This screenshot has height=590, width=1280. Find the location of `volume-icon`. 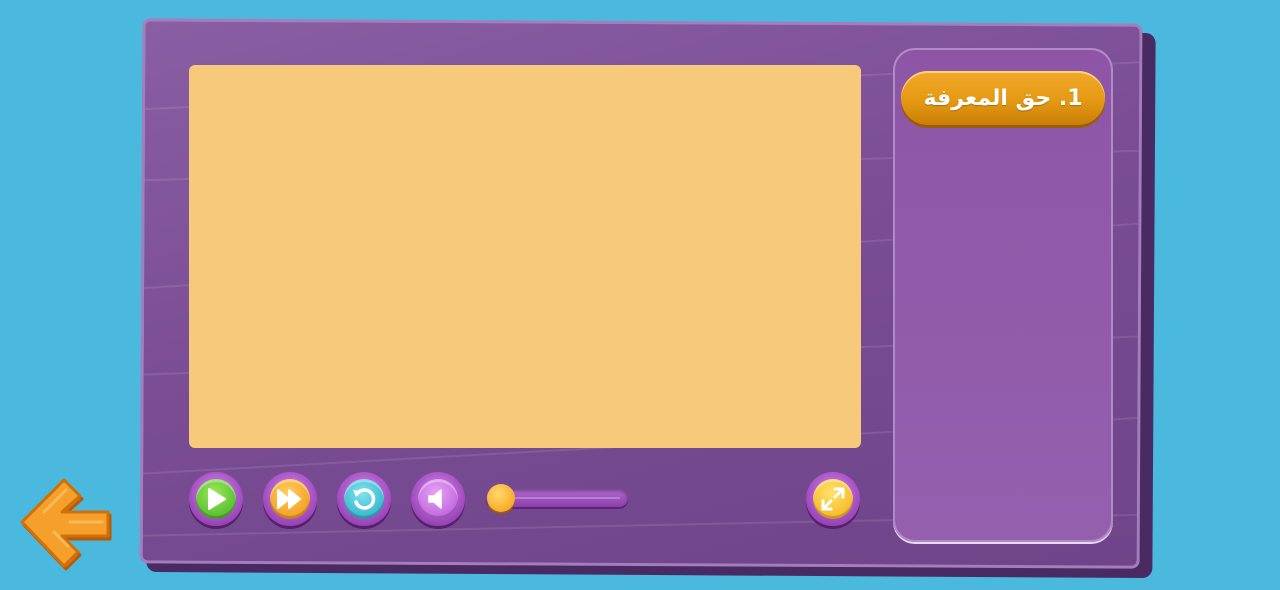

volume-icon is located at coordinates (435, 499).